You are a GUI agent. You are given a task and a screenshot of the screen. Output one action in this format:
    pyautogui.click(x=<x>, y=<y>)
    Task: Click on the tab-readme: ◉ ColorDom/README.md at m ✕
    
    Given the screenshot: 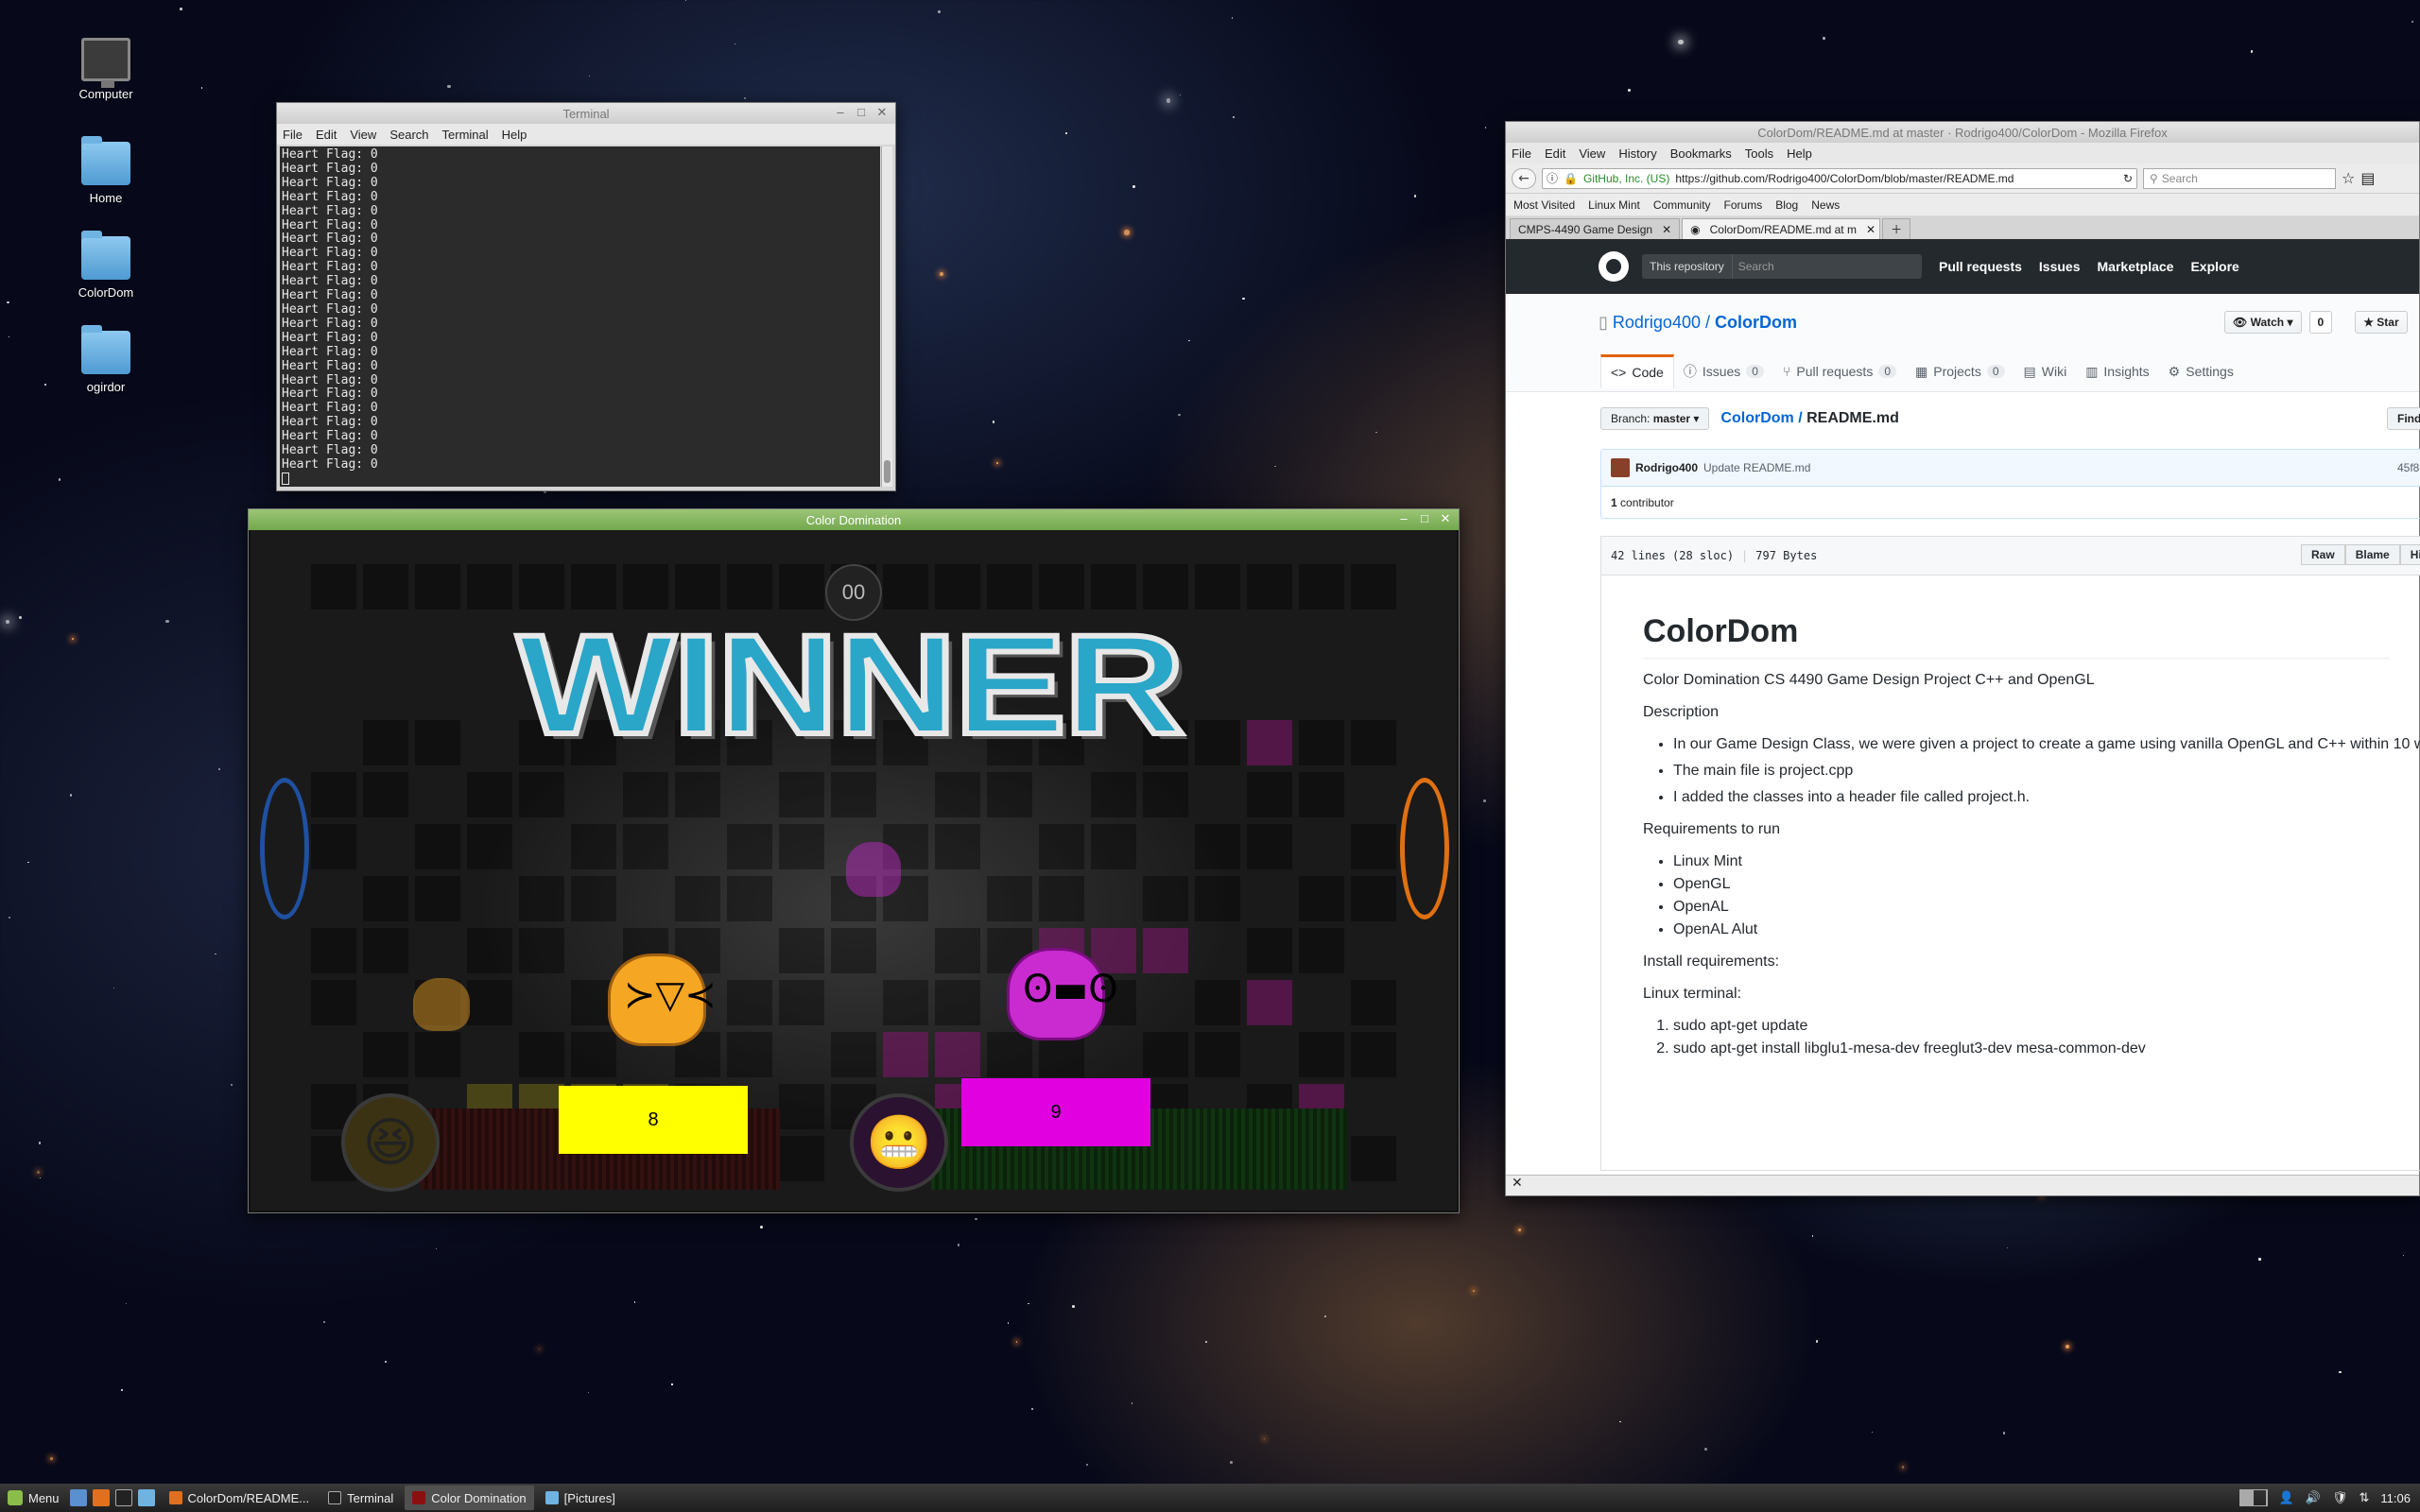 What is the action you would take?
    pyautogui.click(x=1781, y=228)
    